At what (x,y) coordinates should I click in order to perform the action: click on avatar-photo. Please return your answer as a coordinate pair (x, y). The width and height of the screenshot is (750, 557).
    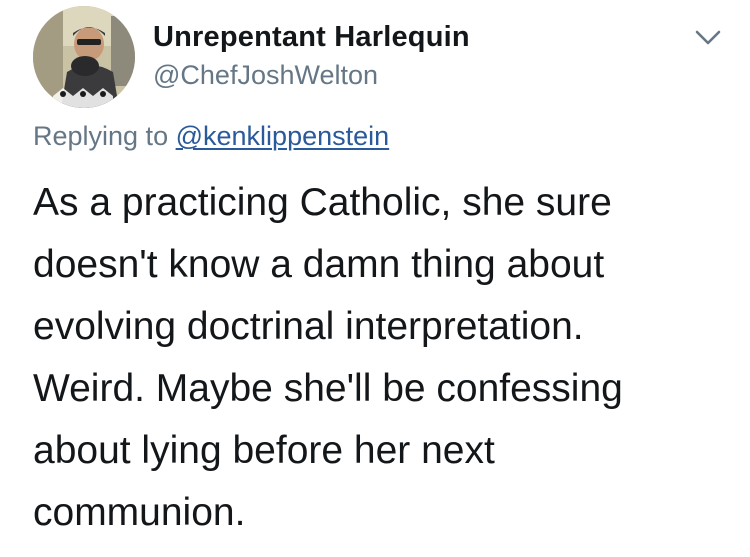
    Looking at the image, I should click on (84, 57).